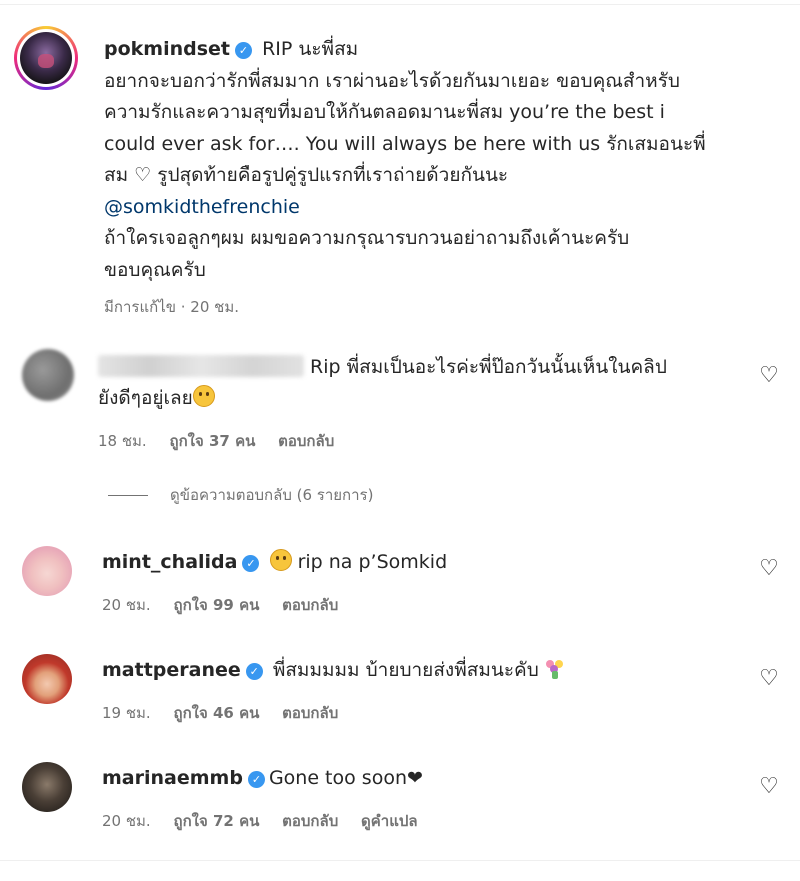 This screenshot has height=881, width=800. What do you see at coordinates (128, 495) in the screenshot?
I see `replies-line` at bounding box center [128, 495].